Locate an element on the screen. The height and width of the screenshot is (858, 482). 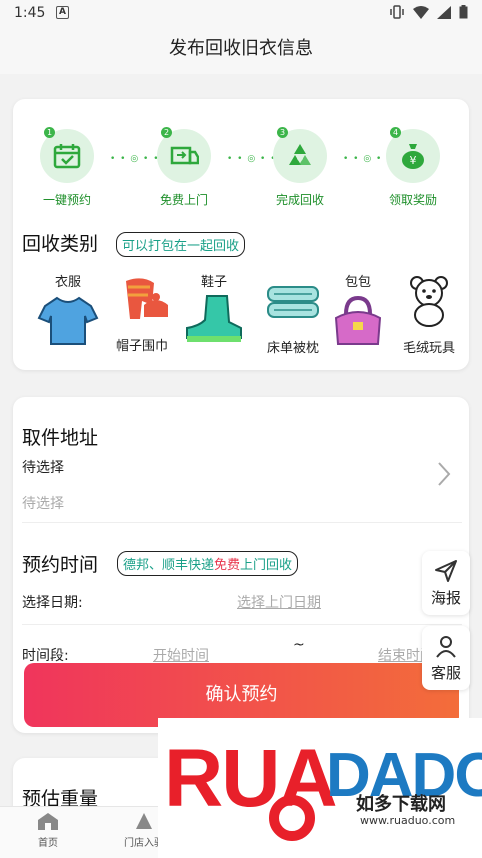
select-date-field: 选择上门日期 is located at coordinates (279, 602).